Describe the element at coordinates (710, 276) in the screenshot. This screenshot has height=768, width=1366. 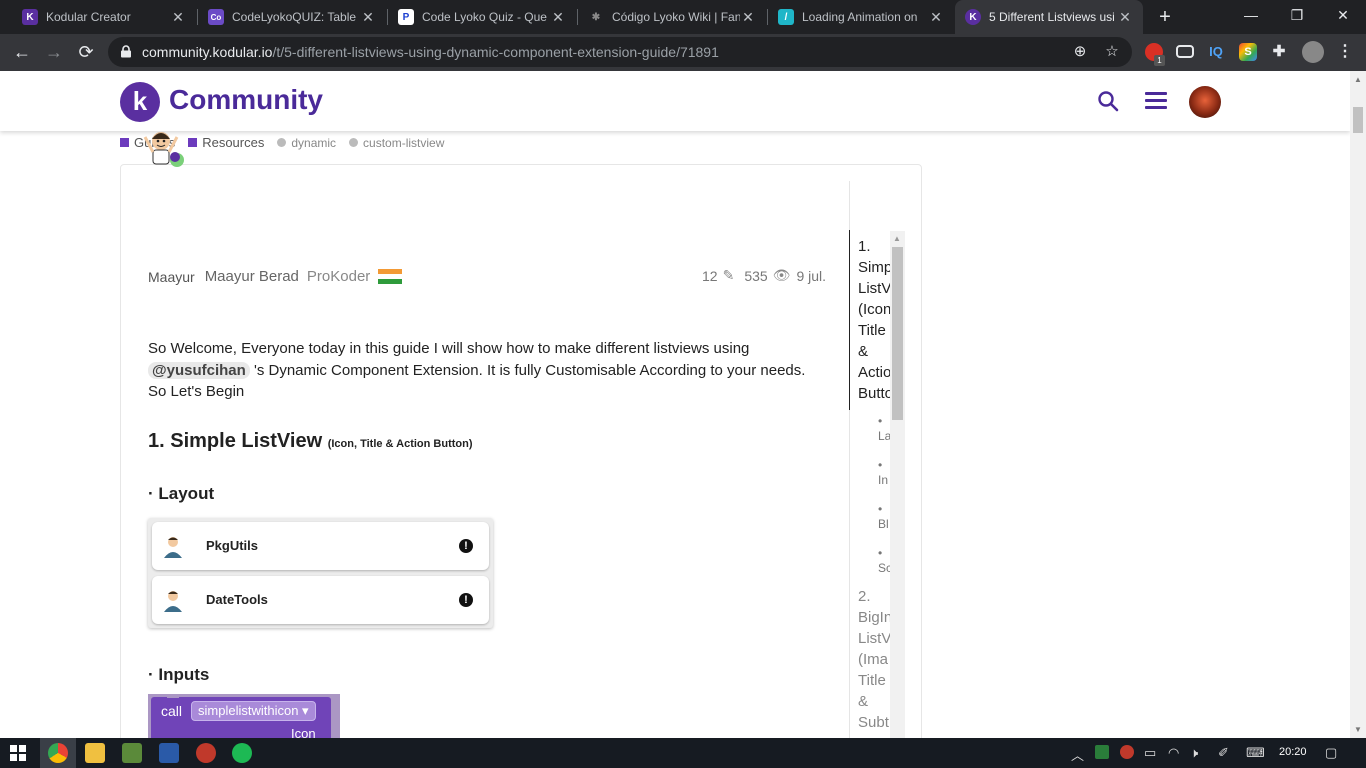
I see `edit-count: 12` at that location.